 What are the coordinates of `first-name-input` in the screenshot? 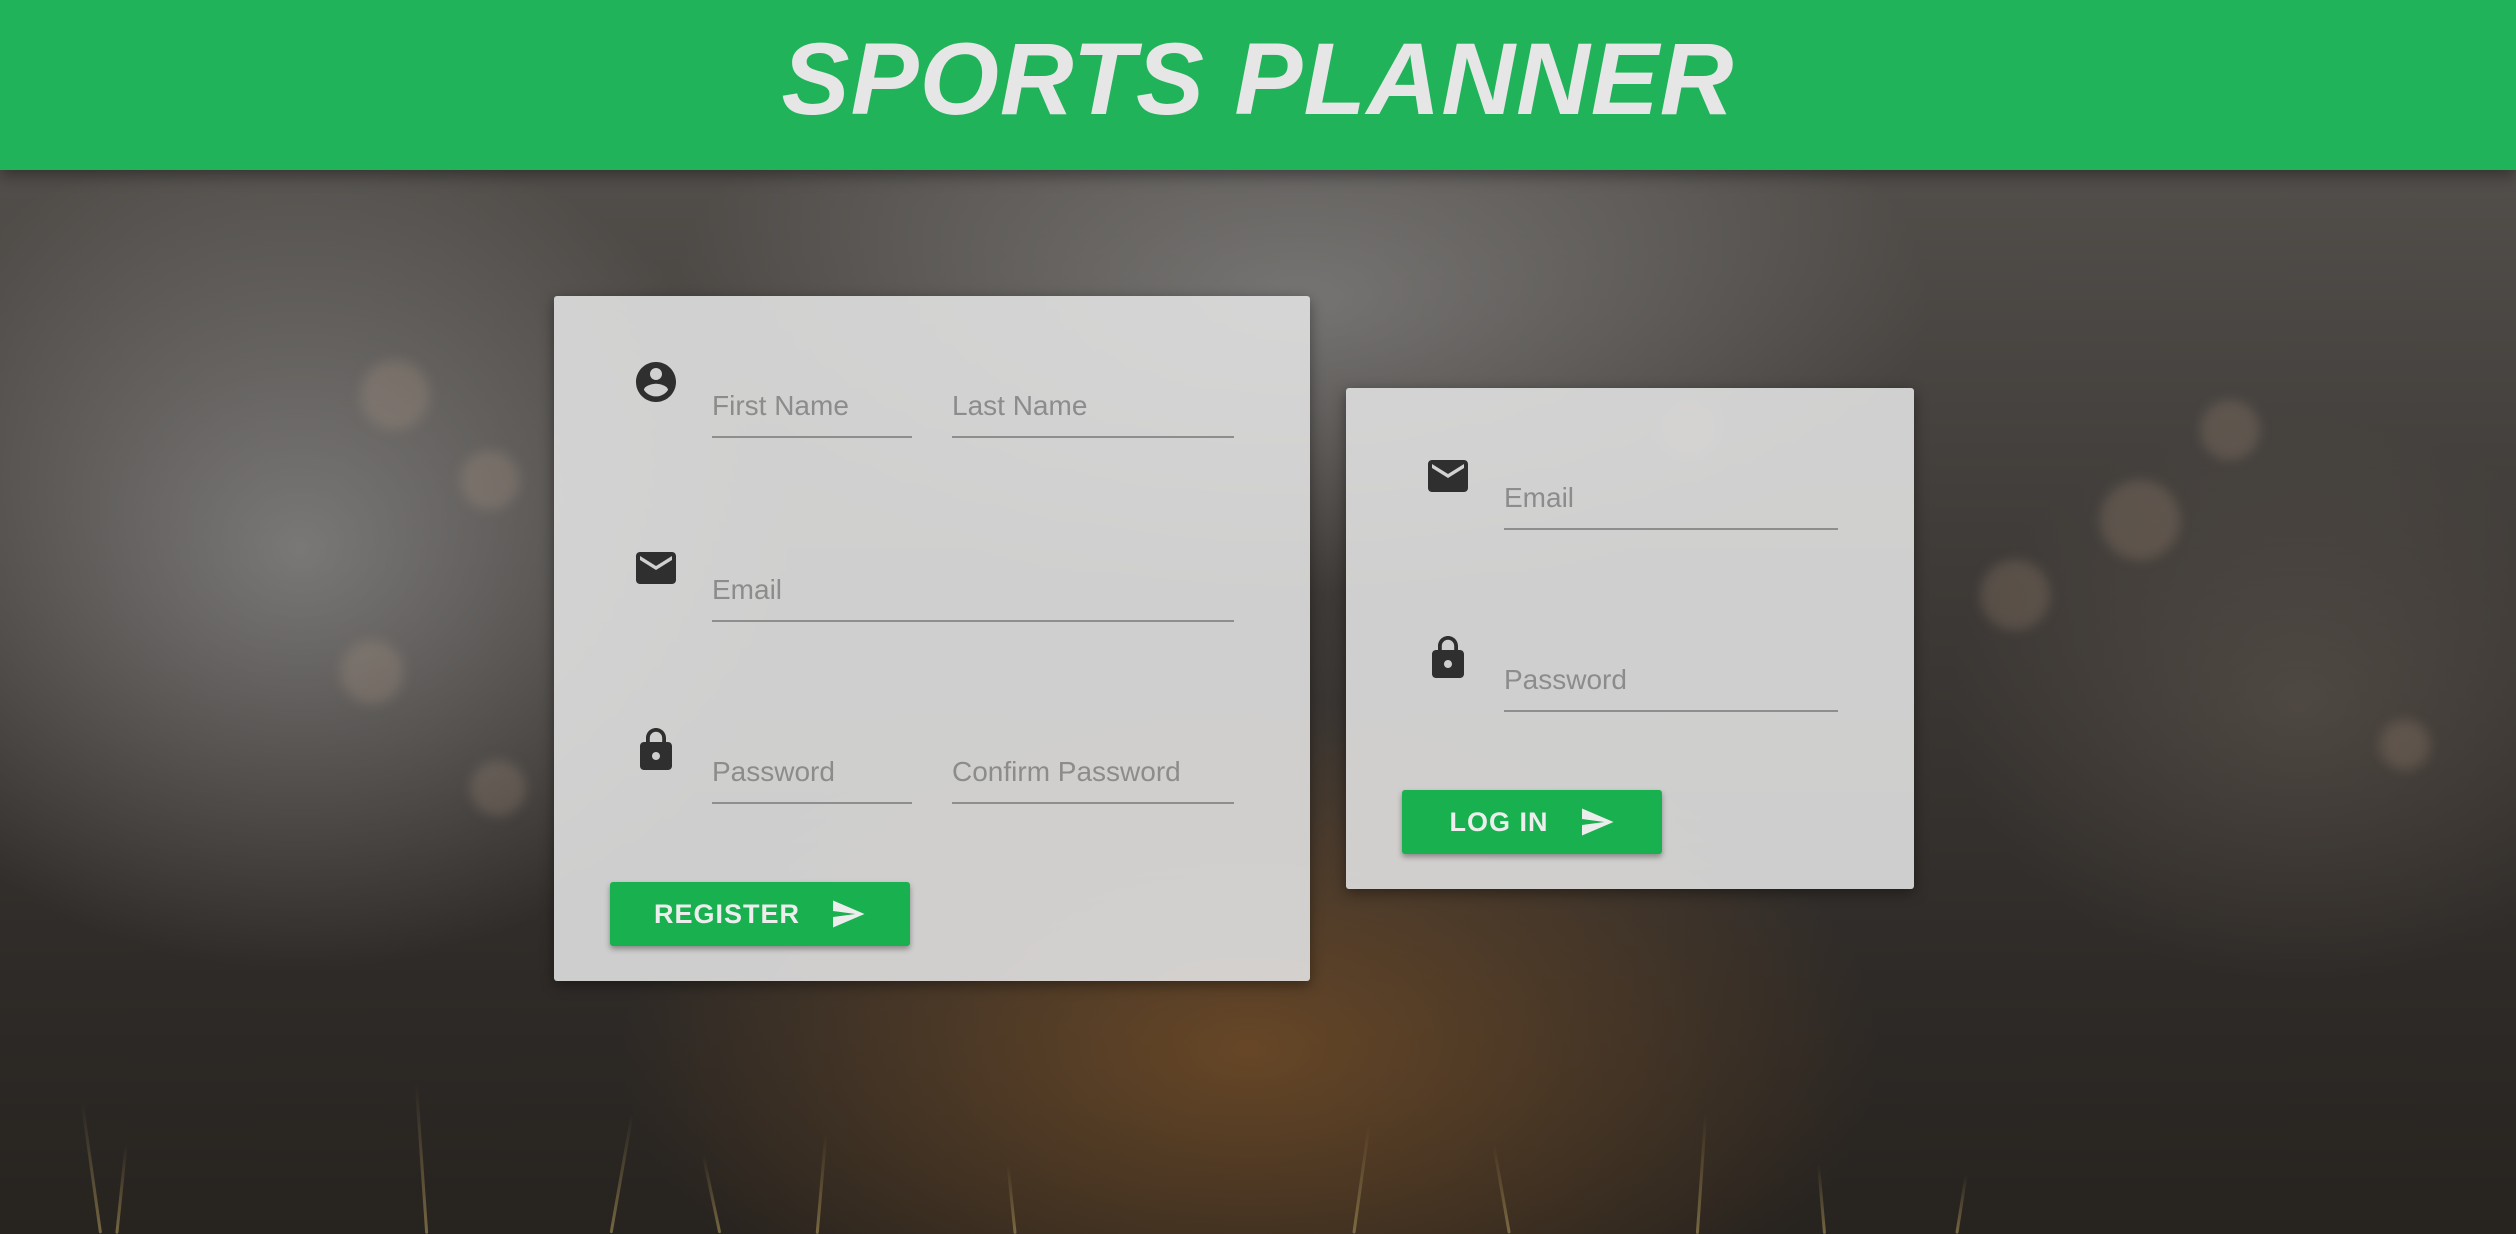 It's located at (812, 406).